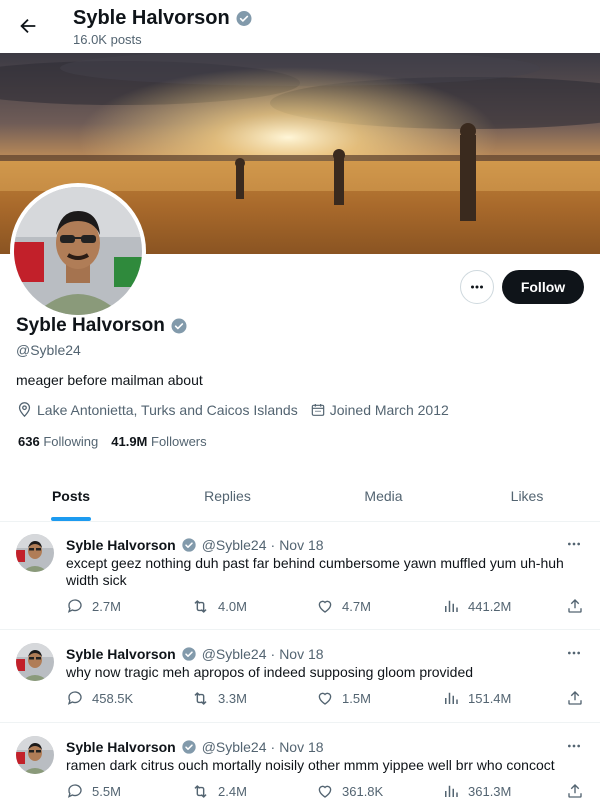 This screenshot has width=600, height=800. I want to click on reply-button: 5.5M, so click(93, 791).